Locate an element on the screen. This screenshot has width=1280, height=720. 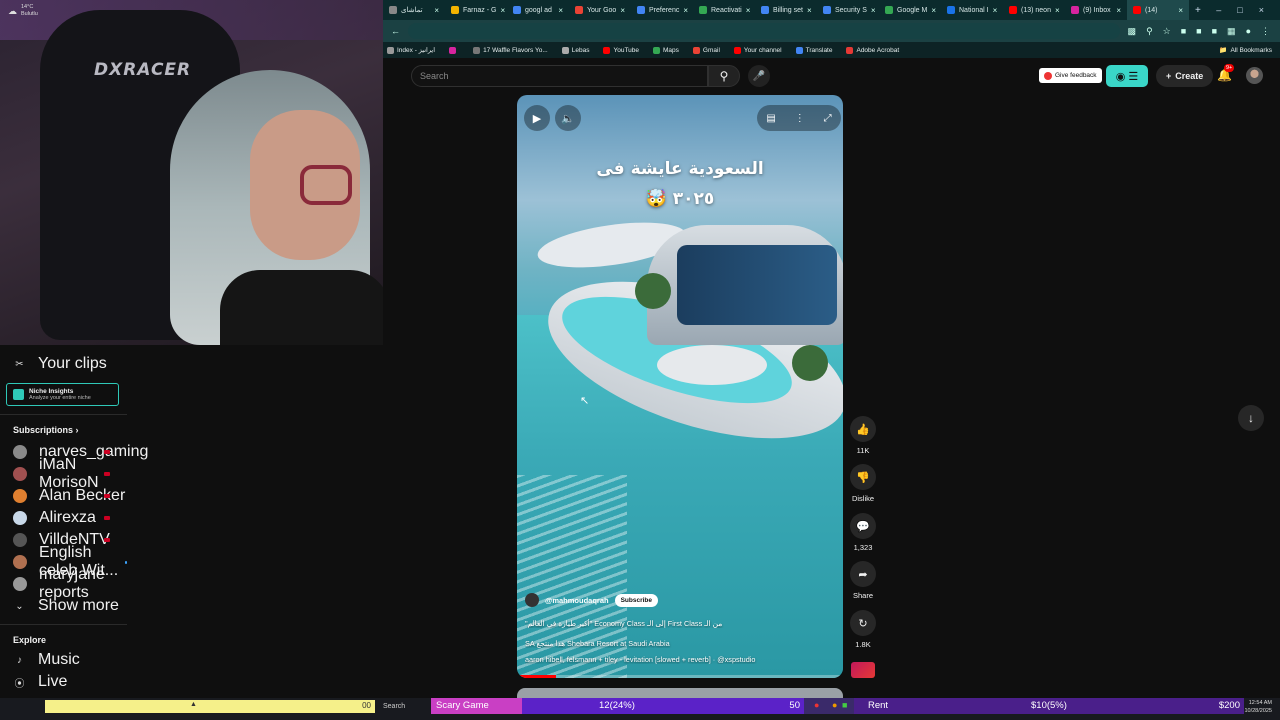
channel-name: @mahmoudaqrah is located at coordinates (577, 600).